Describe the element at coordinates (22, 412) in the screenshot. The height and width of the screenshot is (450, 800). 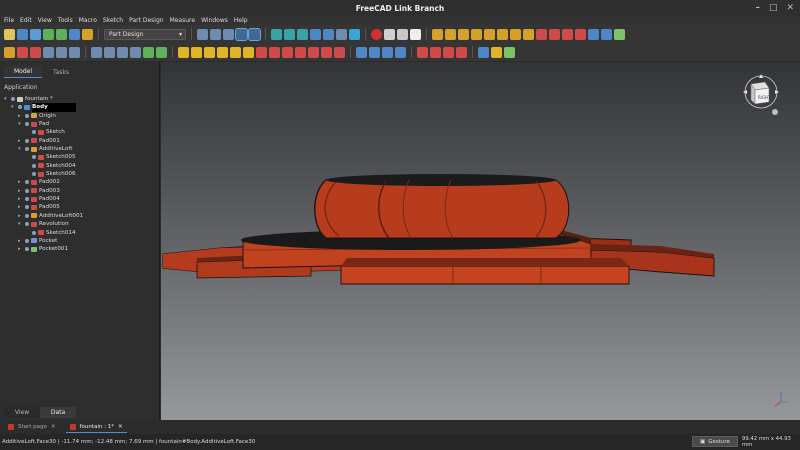
I see `tab-view: View` at that location.